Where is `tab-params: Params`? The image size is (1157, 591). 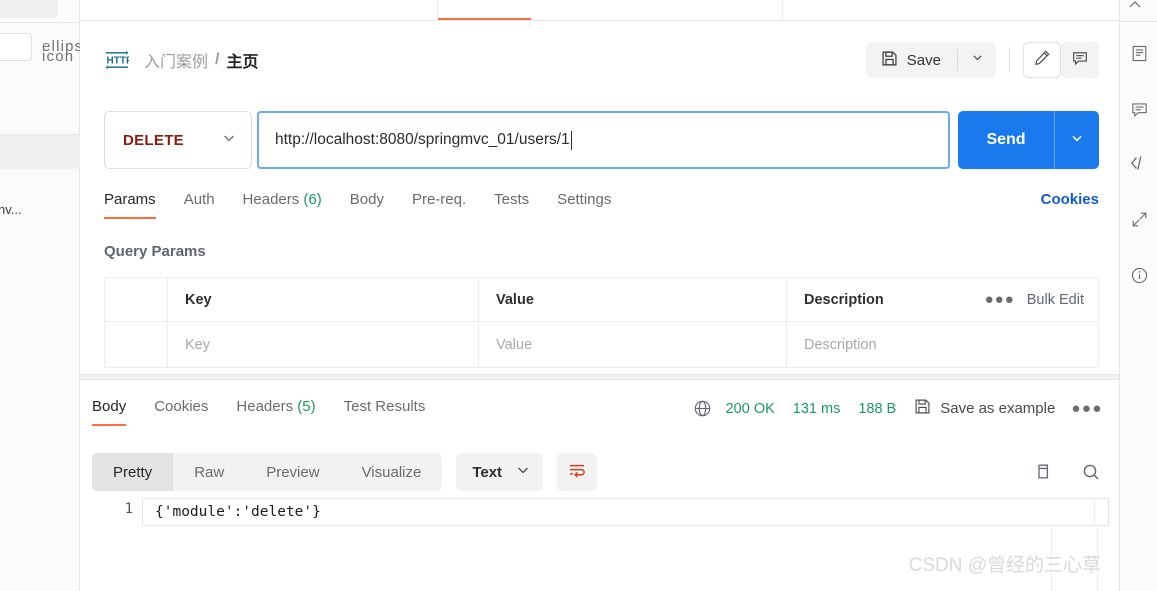 tab-params: Params is located at coordinates (130, 205).